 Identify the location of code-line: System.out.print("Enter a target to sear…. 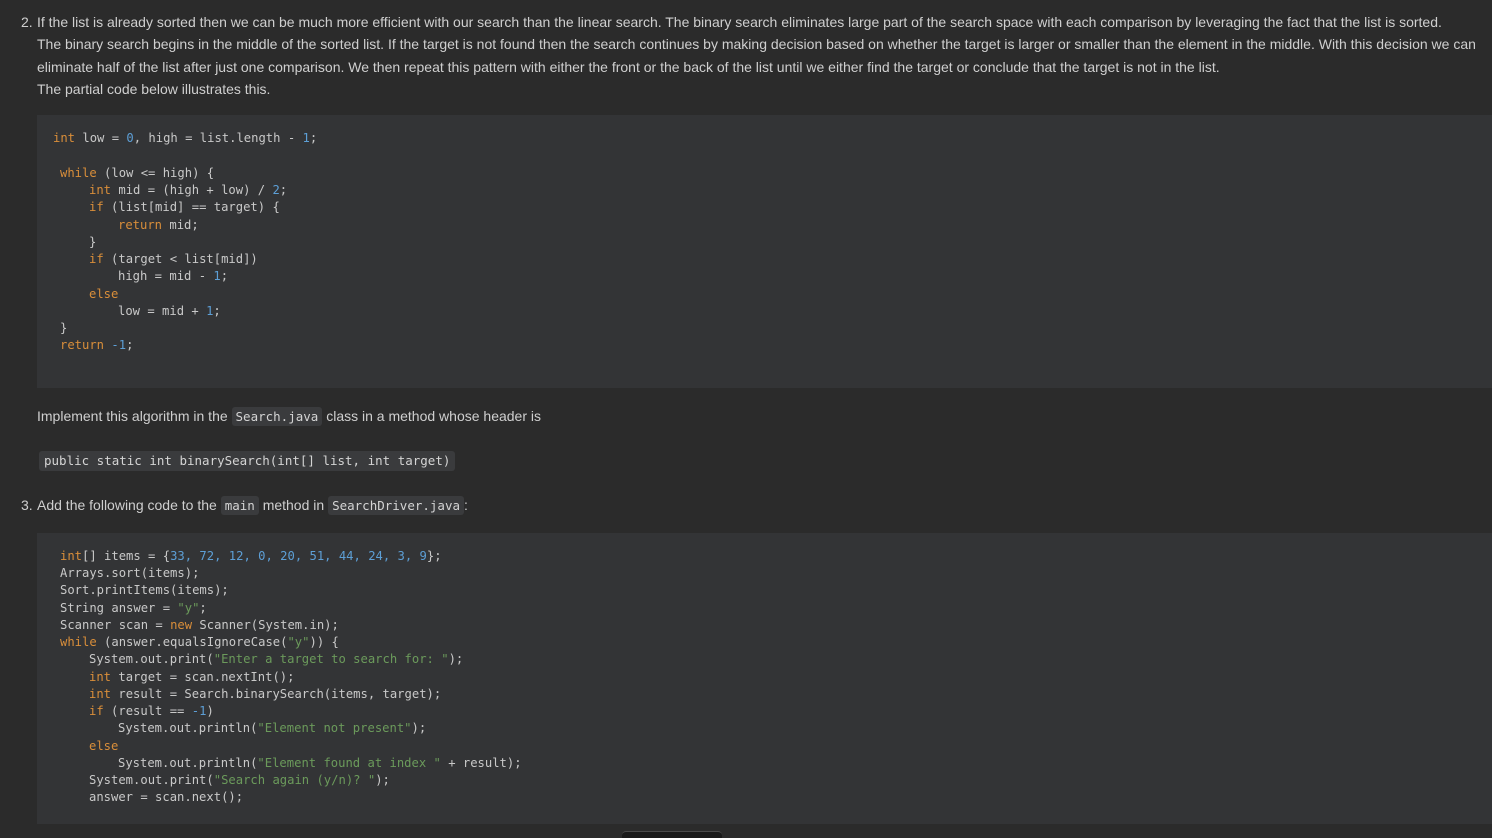
(276, 659).